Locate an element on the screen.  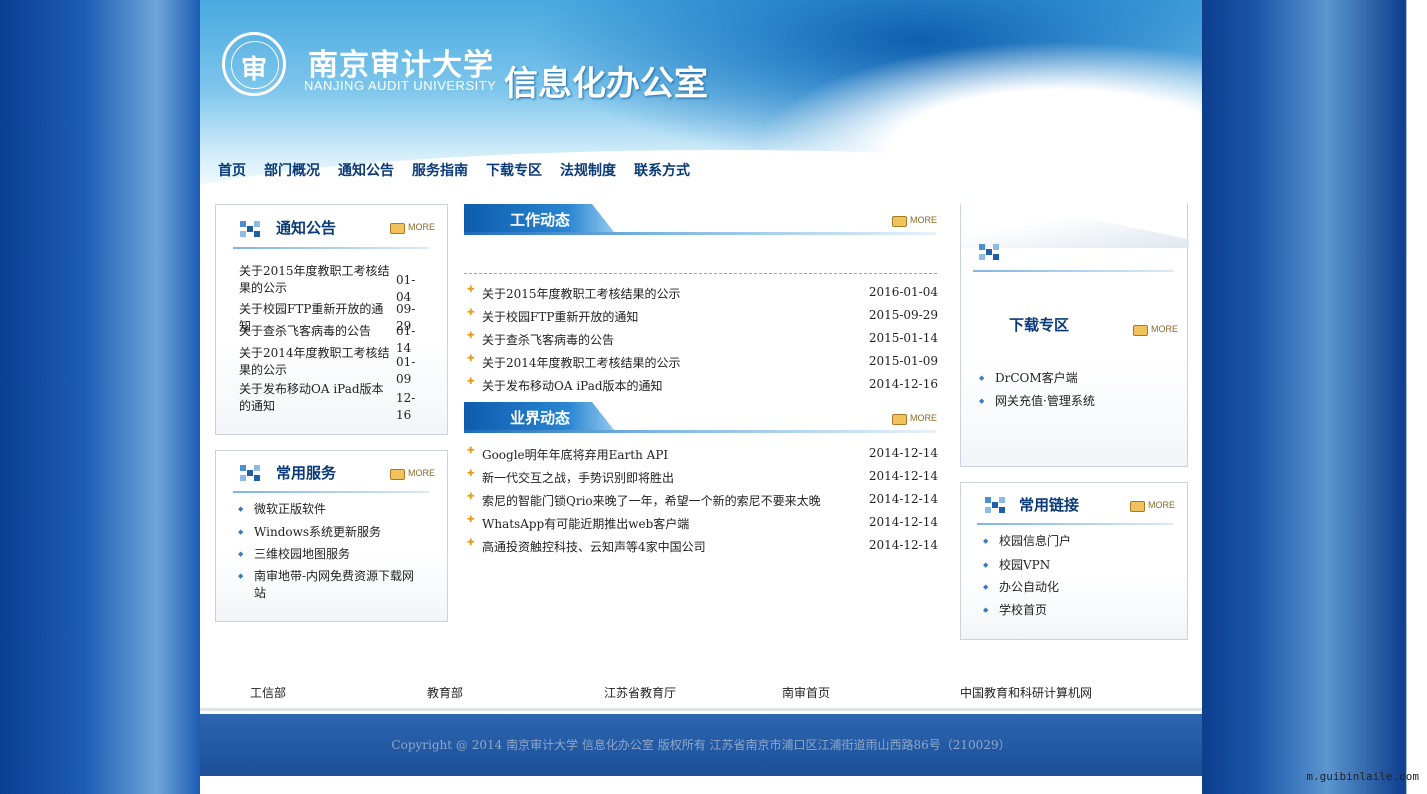
footer-link: 教育部 is located at coordinates (445, 692).